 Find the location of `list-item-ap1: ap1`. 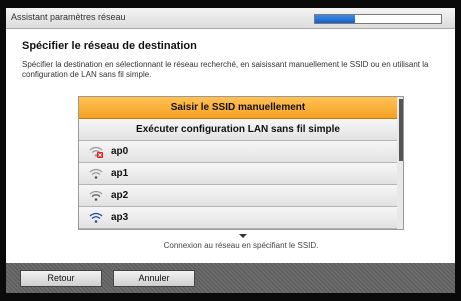

list-item-ap1: ap1 is located at coordinates (238, 174).